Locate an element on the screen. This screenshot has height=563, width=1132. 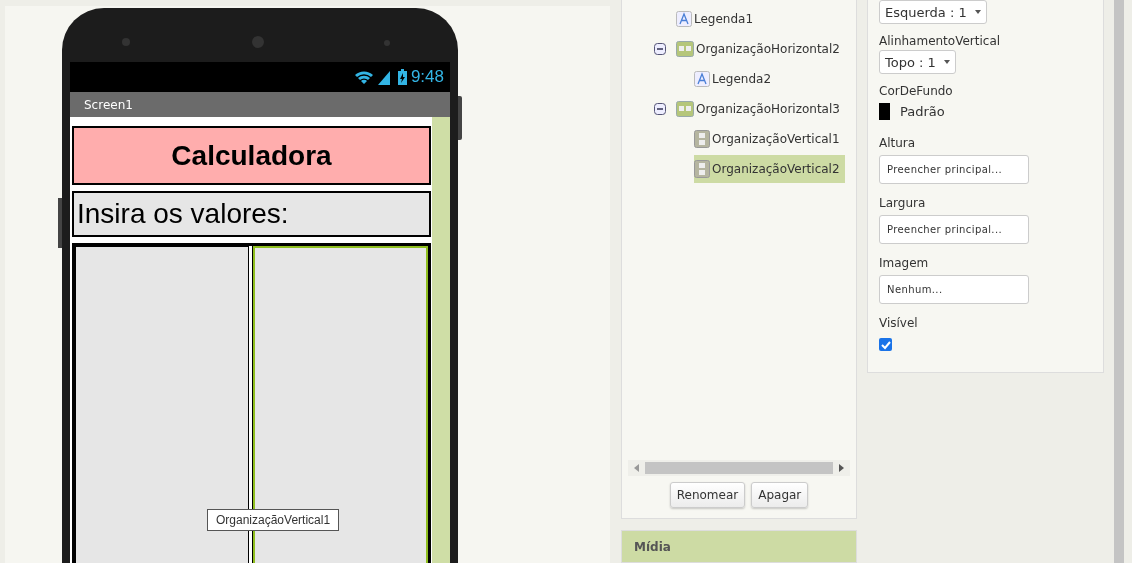
property-label: Visível is located at coordinates (899, 324).